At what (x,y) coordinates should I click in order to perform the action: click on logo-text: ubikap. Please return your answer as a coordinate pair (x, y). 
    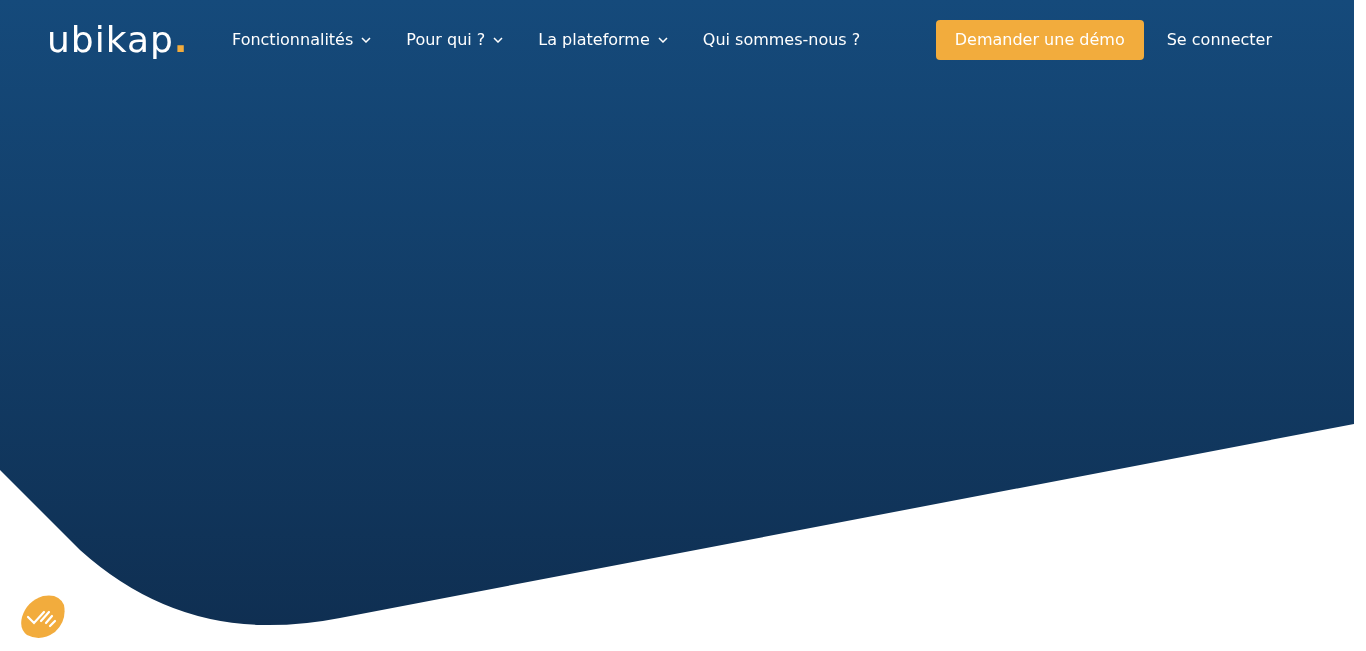
    Looking at the image, I should click on (110, 40).